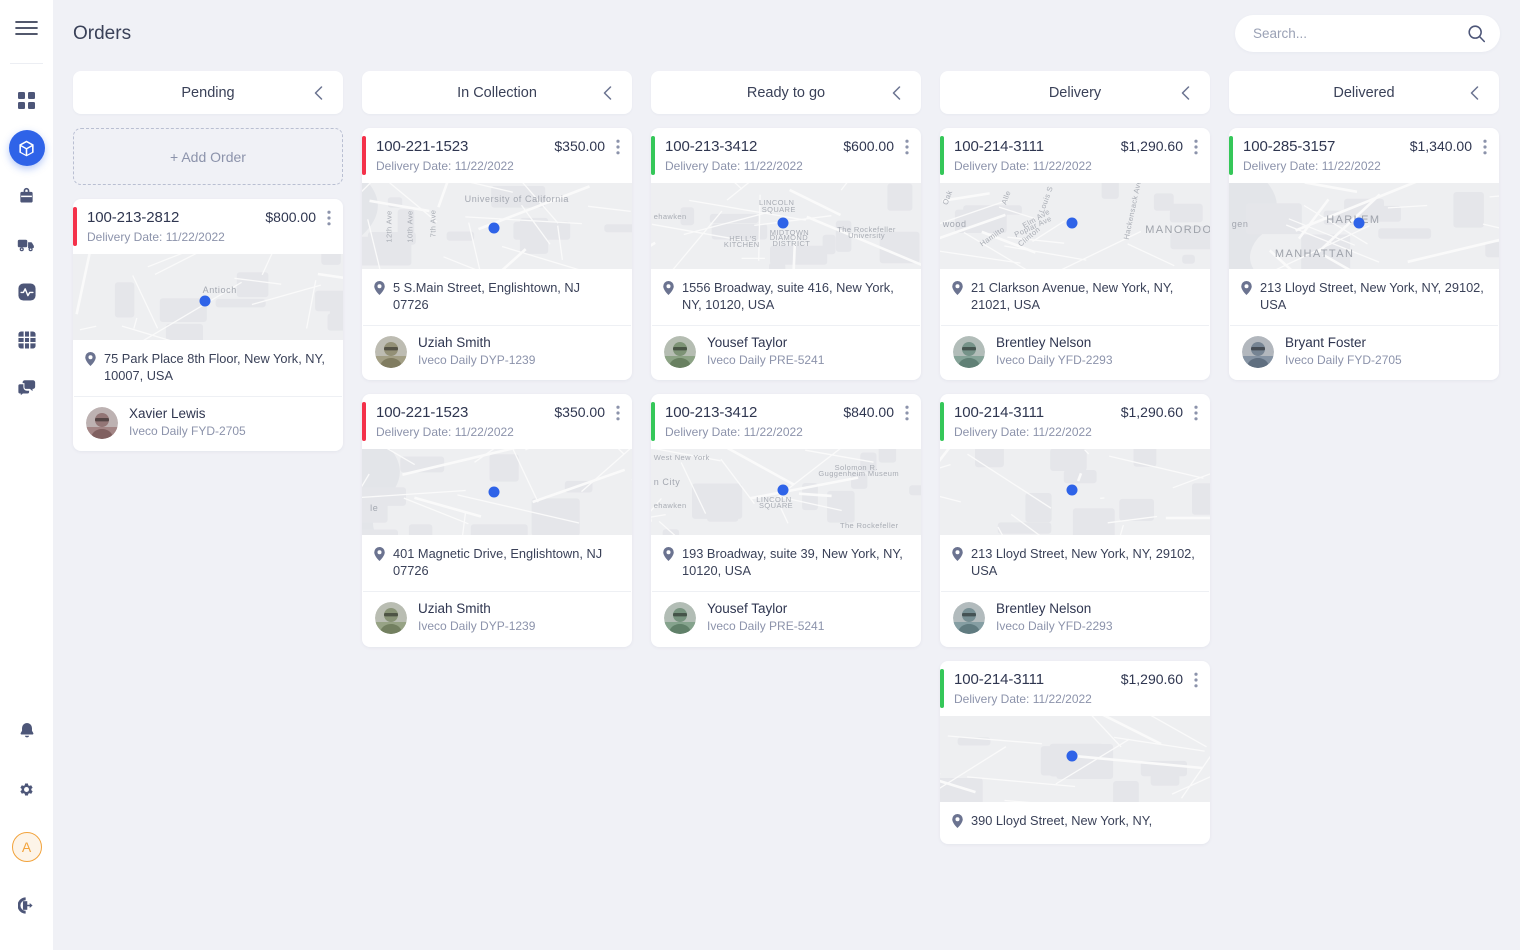 The height and width of the screenshot is (950, 1520). I want to click on column-header: Ready to go, so click(786, 92).